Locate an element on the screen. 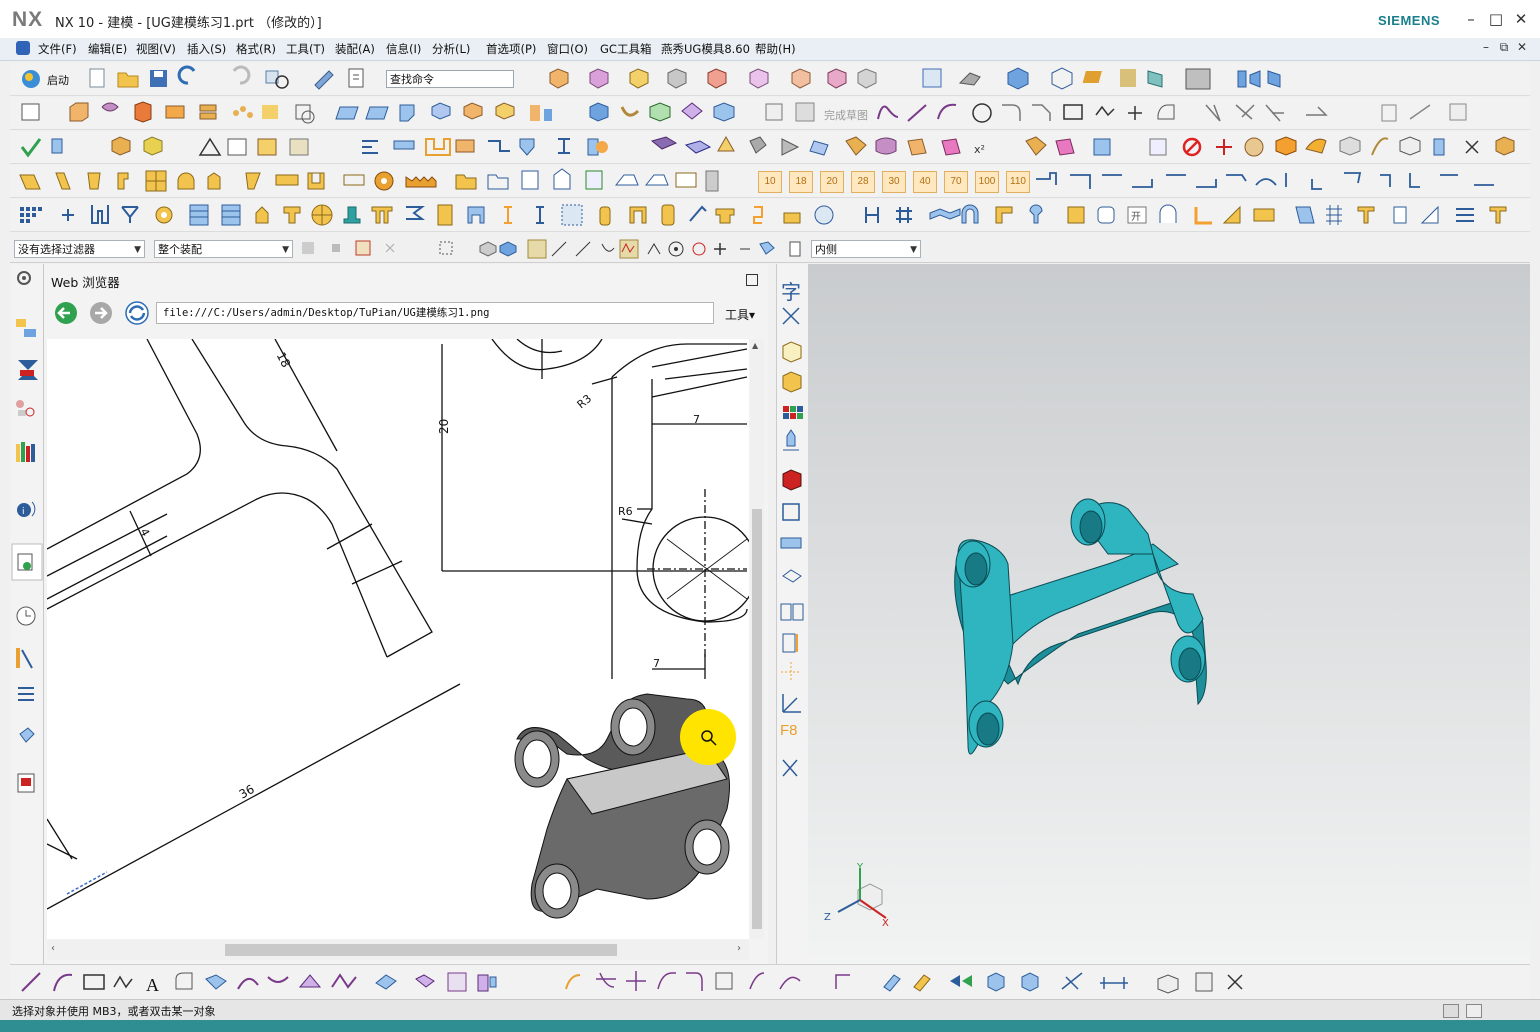 Image resolution: width=1540 pixels, height=1032 pixels. start-button: 启动 is located at coordinates (58, 80).